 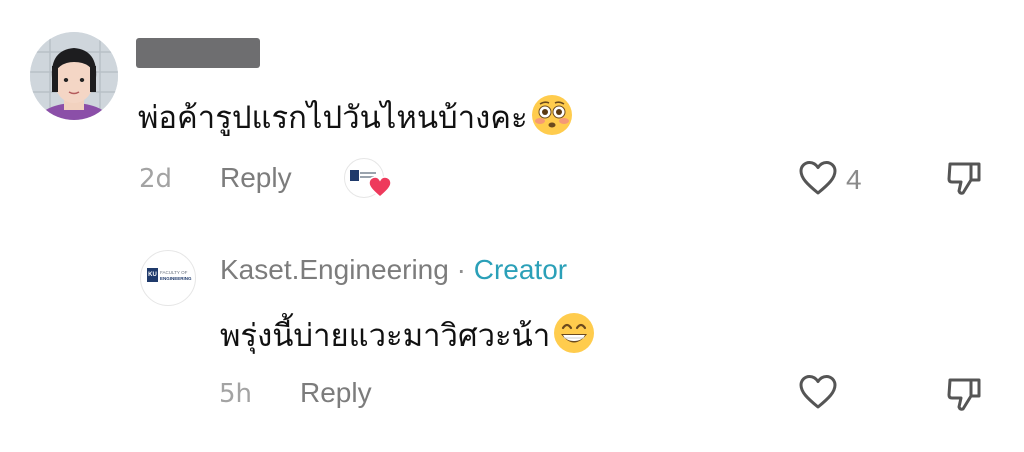 I want to click on comment-body: พ่อค้ารูปแรกไปวันไหนบ้างคะ, so click(x=333, y=118).